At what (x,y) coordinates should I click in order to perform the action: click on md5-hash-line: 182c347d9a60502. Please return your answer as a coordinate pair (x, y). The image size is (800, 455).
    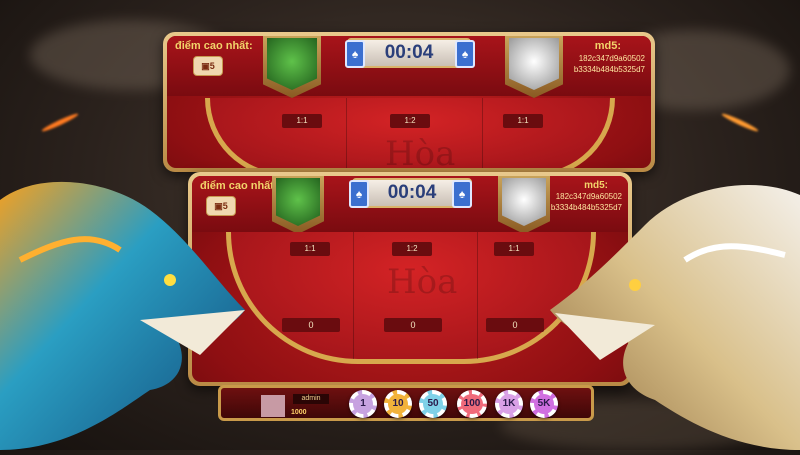
    Looking at the image, I should click on (611, 58).